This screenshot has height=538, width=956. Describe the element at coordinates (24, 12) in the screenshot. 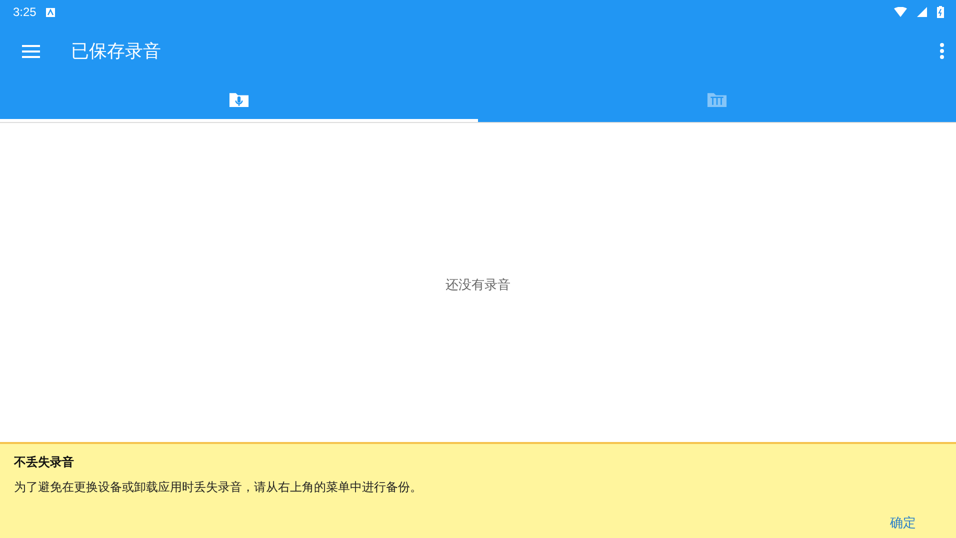

I see `status-time: 3:25` at that location.